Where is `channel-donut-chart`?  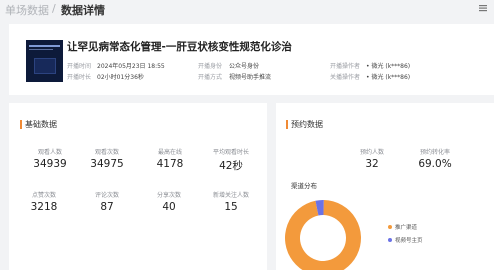 channel-donut-chart is located at coordinates (323, 235).